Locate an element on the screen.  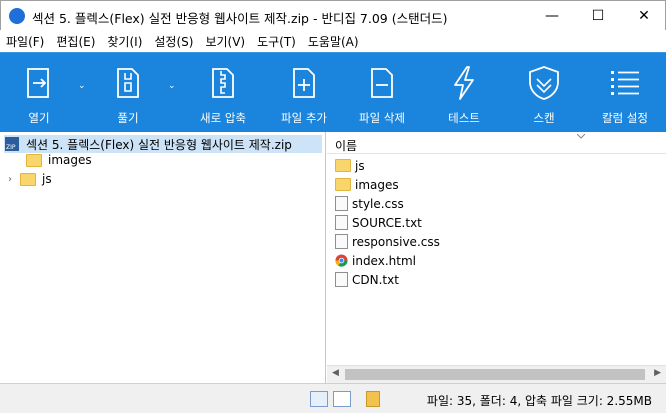
menu-tools: 도구(T) is located at coordinates (276, 41).